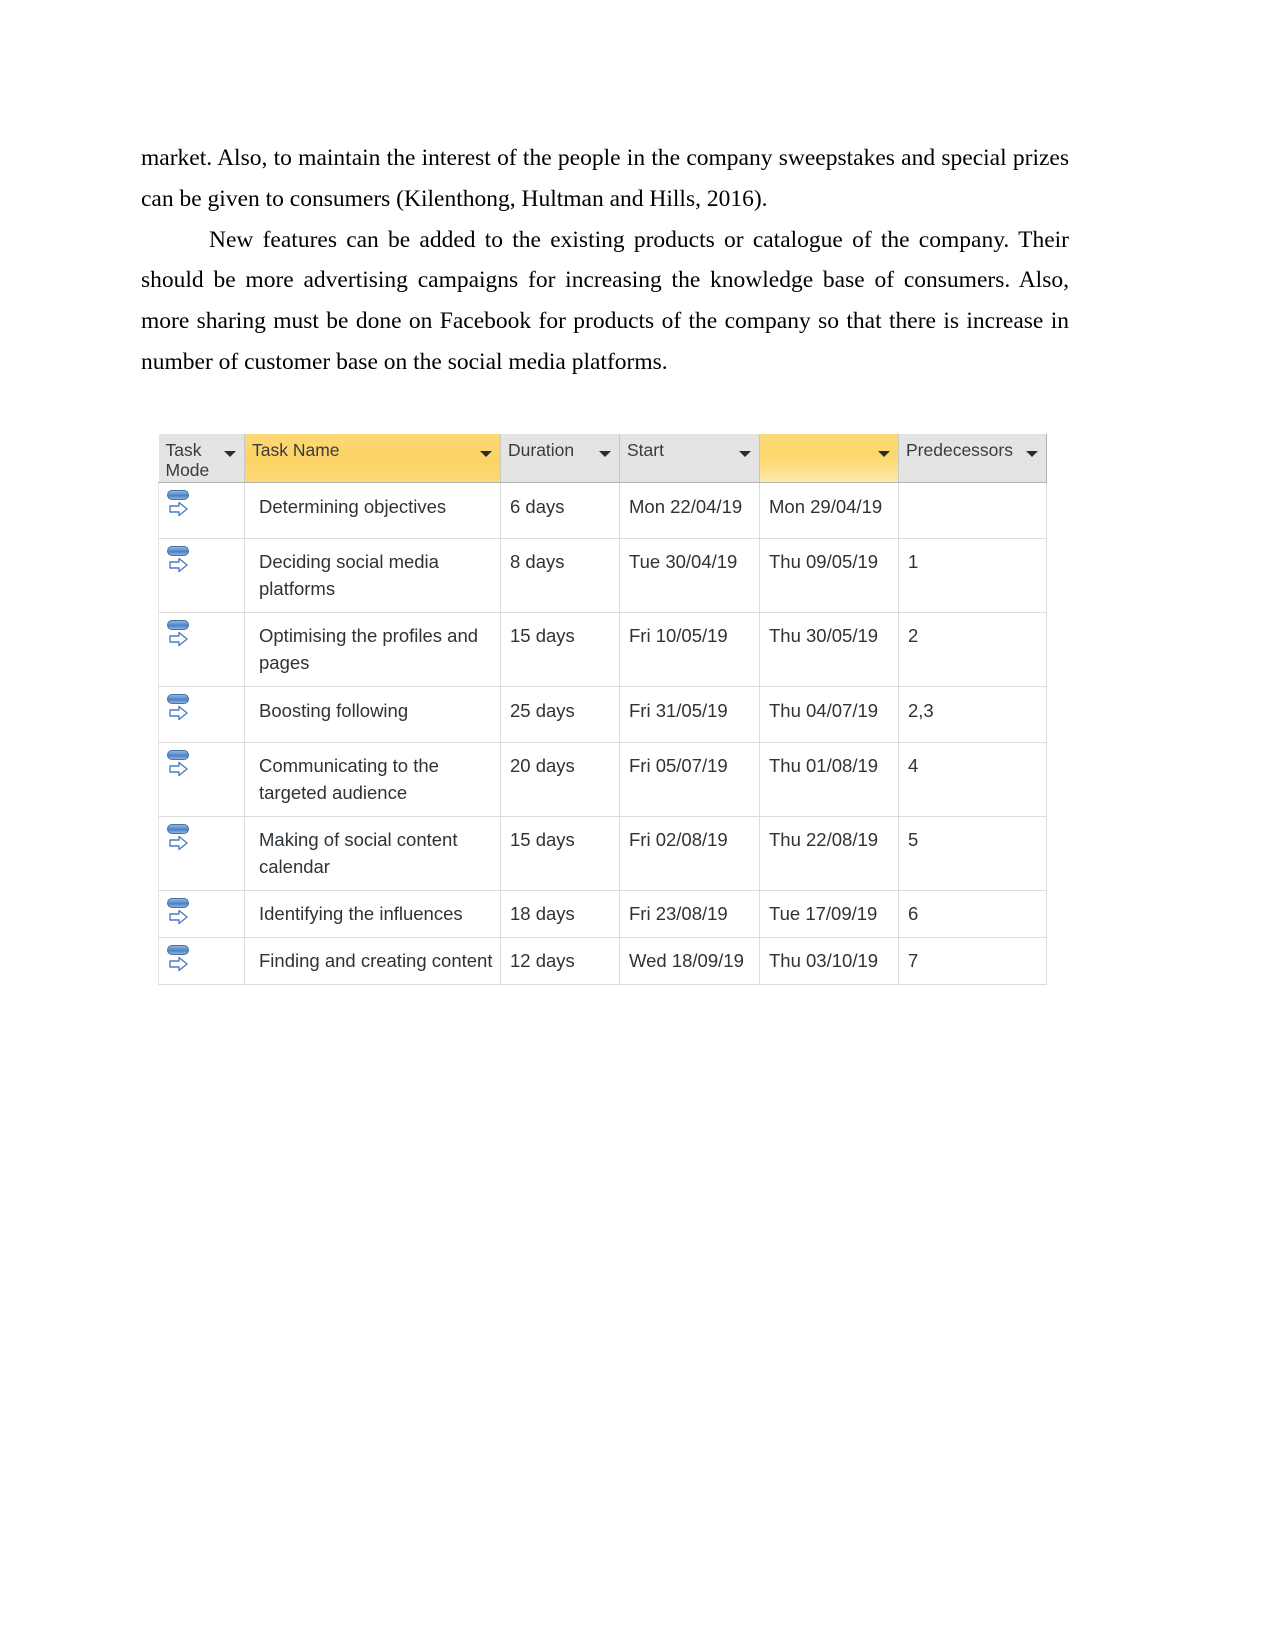  Describe the element at coordinates (560, 458) in the screenshot. I see `column-header-duration: Duration` at that location.